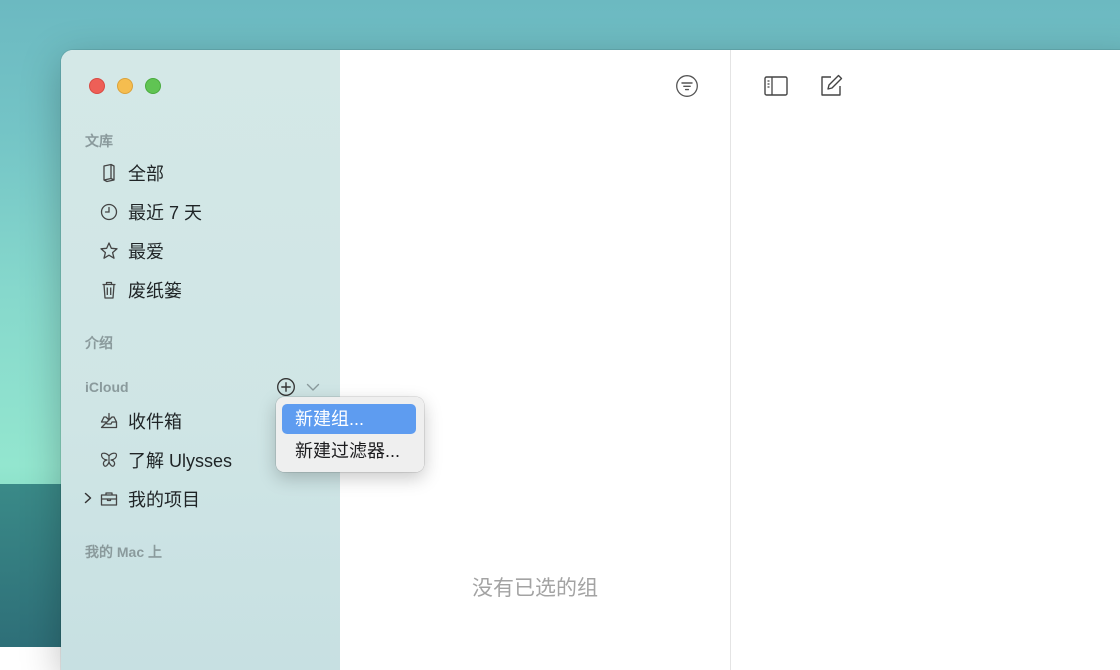 The width and height of the screenshot is (1120, 670). Describe the element at coordinates (164, 500) in the screenshot. I see `sidebar-item-label: 我的项目` at that location.